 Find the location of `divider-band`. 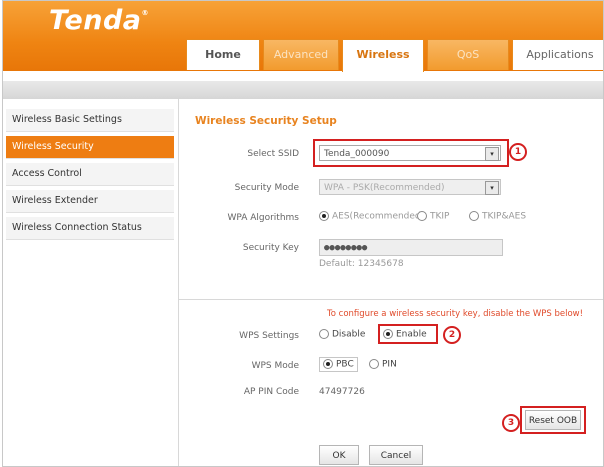

divider-band is located at coordinates (303, 90).